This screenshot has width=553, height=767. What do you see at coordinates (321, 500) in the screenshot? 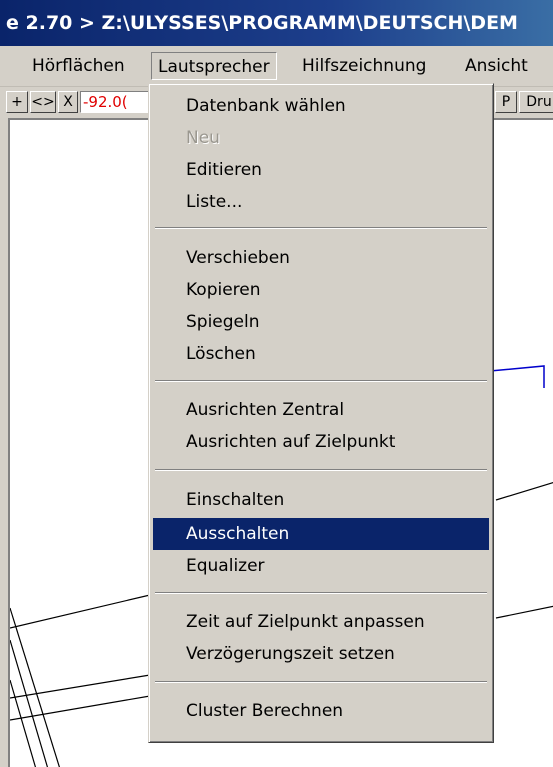
I see `menu-item-einschalten: Einschalten` at bounding box center [321, 500].